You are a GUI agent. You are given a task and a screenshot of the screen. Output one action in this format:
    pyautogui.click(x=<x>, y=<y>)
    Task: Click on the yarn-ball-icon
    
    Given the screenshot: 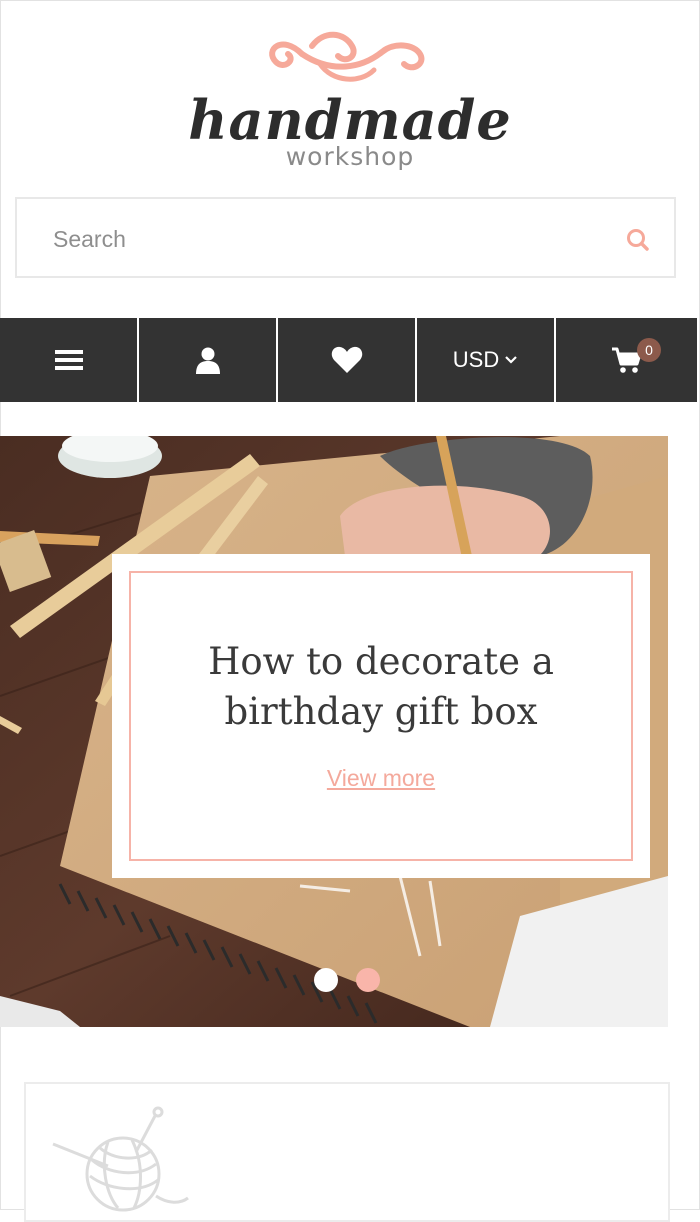 What is the action you would take?
    pyautogui.click(x=120, y=1159)
    